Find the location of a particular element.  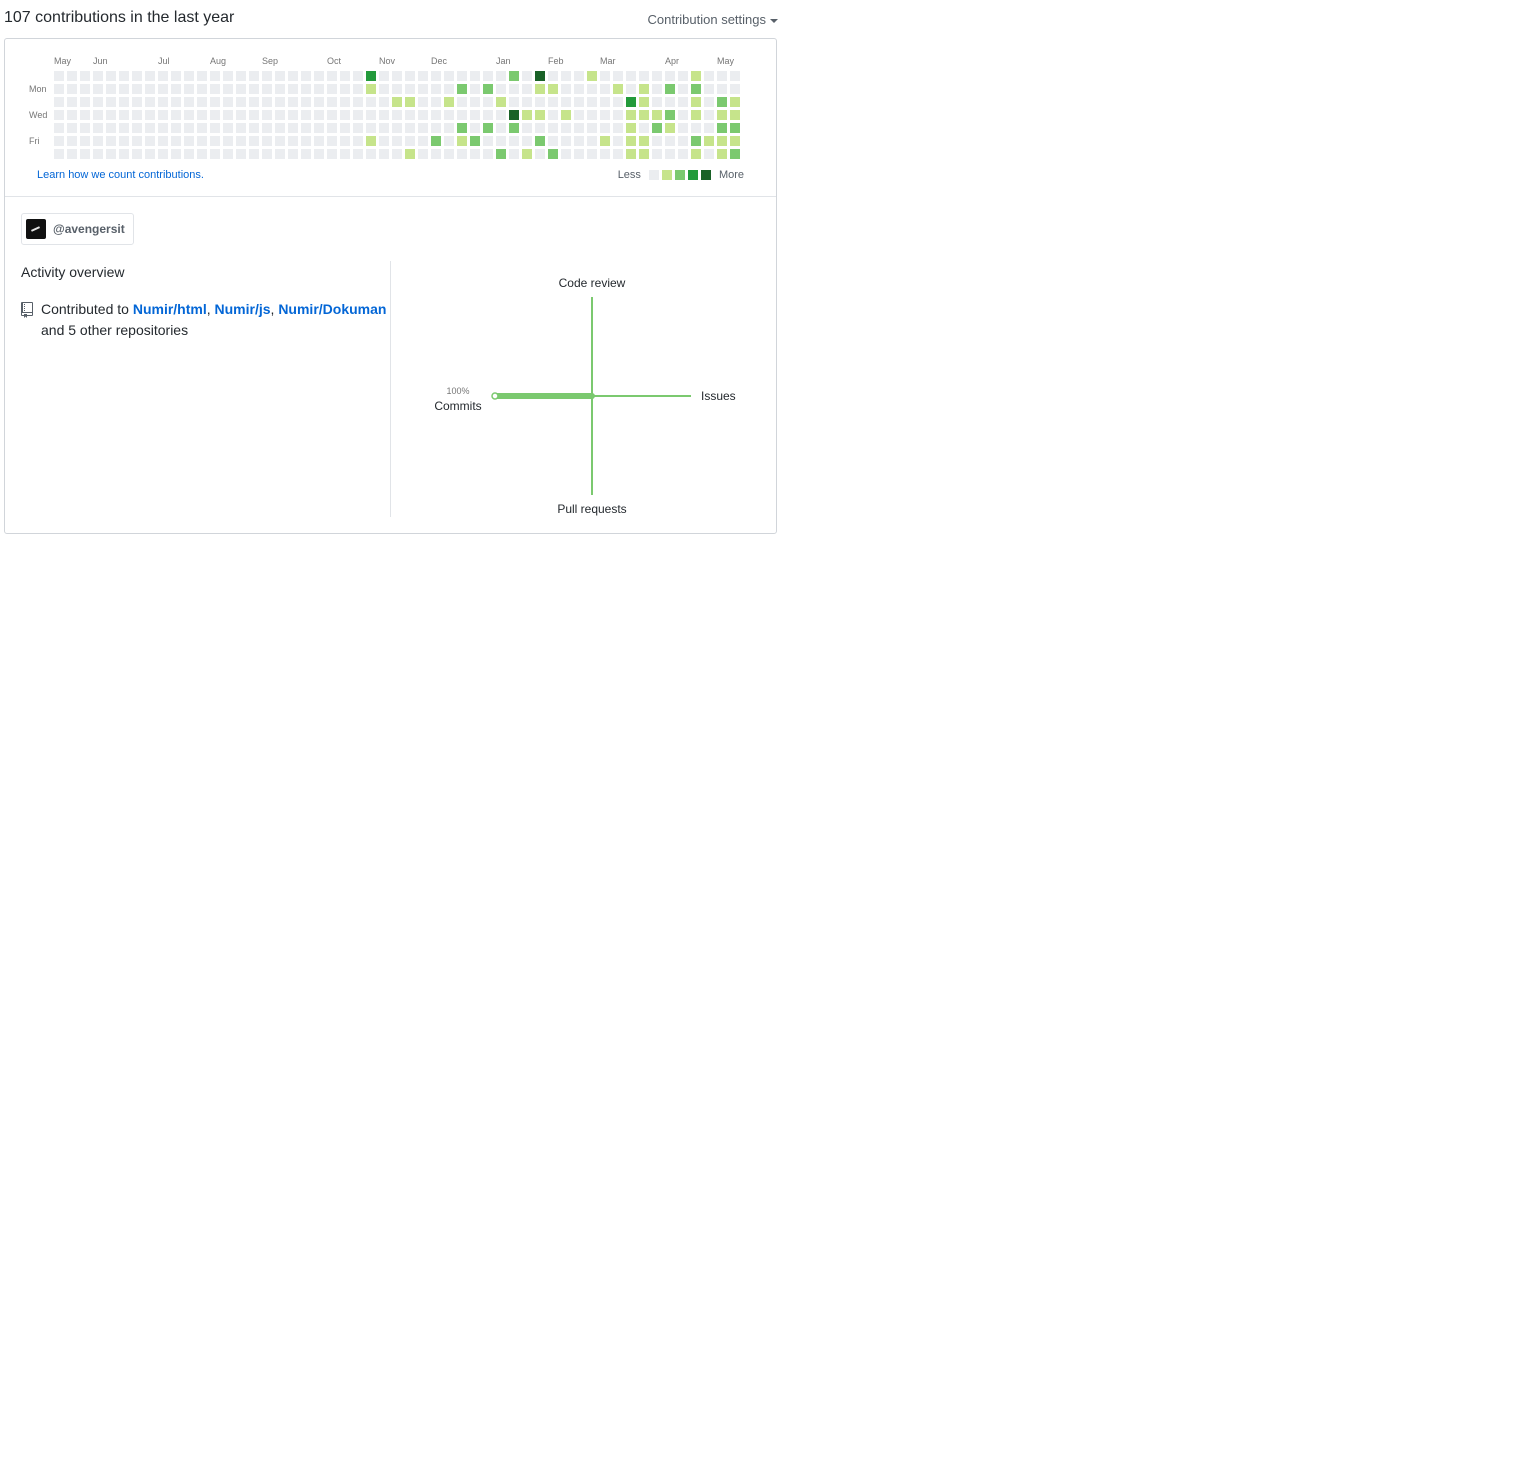

learn-how-we-count-link: Learn how we count contributions. is located at coordinates (120, 175).